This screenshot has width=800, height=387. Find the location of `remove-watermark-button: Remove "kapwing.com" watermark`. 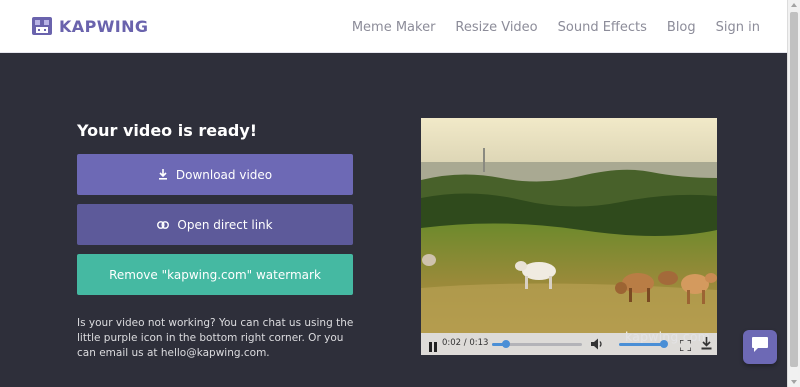

remove-watermark-button: Remove "kapwing.com" watermark is located at coordinates (215, 274).